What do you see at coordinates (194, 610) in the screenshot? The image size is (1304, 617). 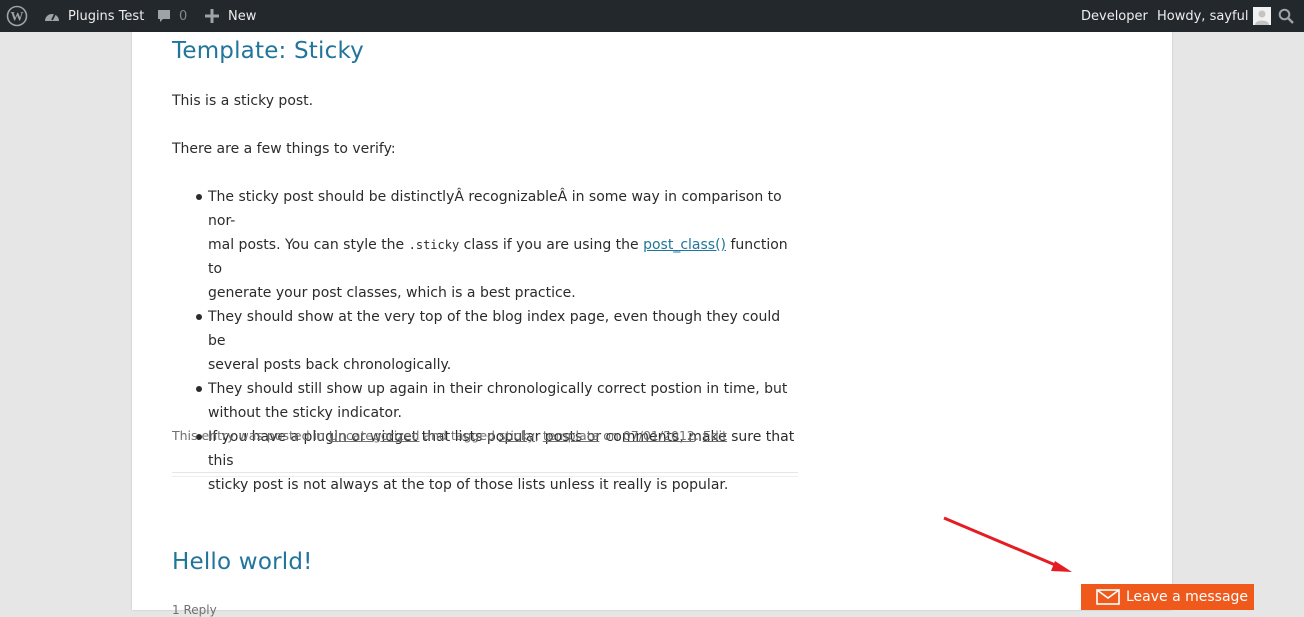 I see `reply-count-link: 1 Reply` at bounding box center [194, 610].